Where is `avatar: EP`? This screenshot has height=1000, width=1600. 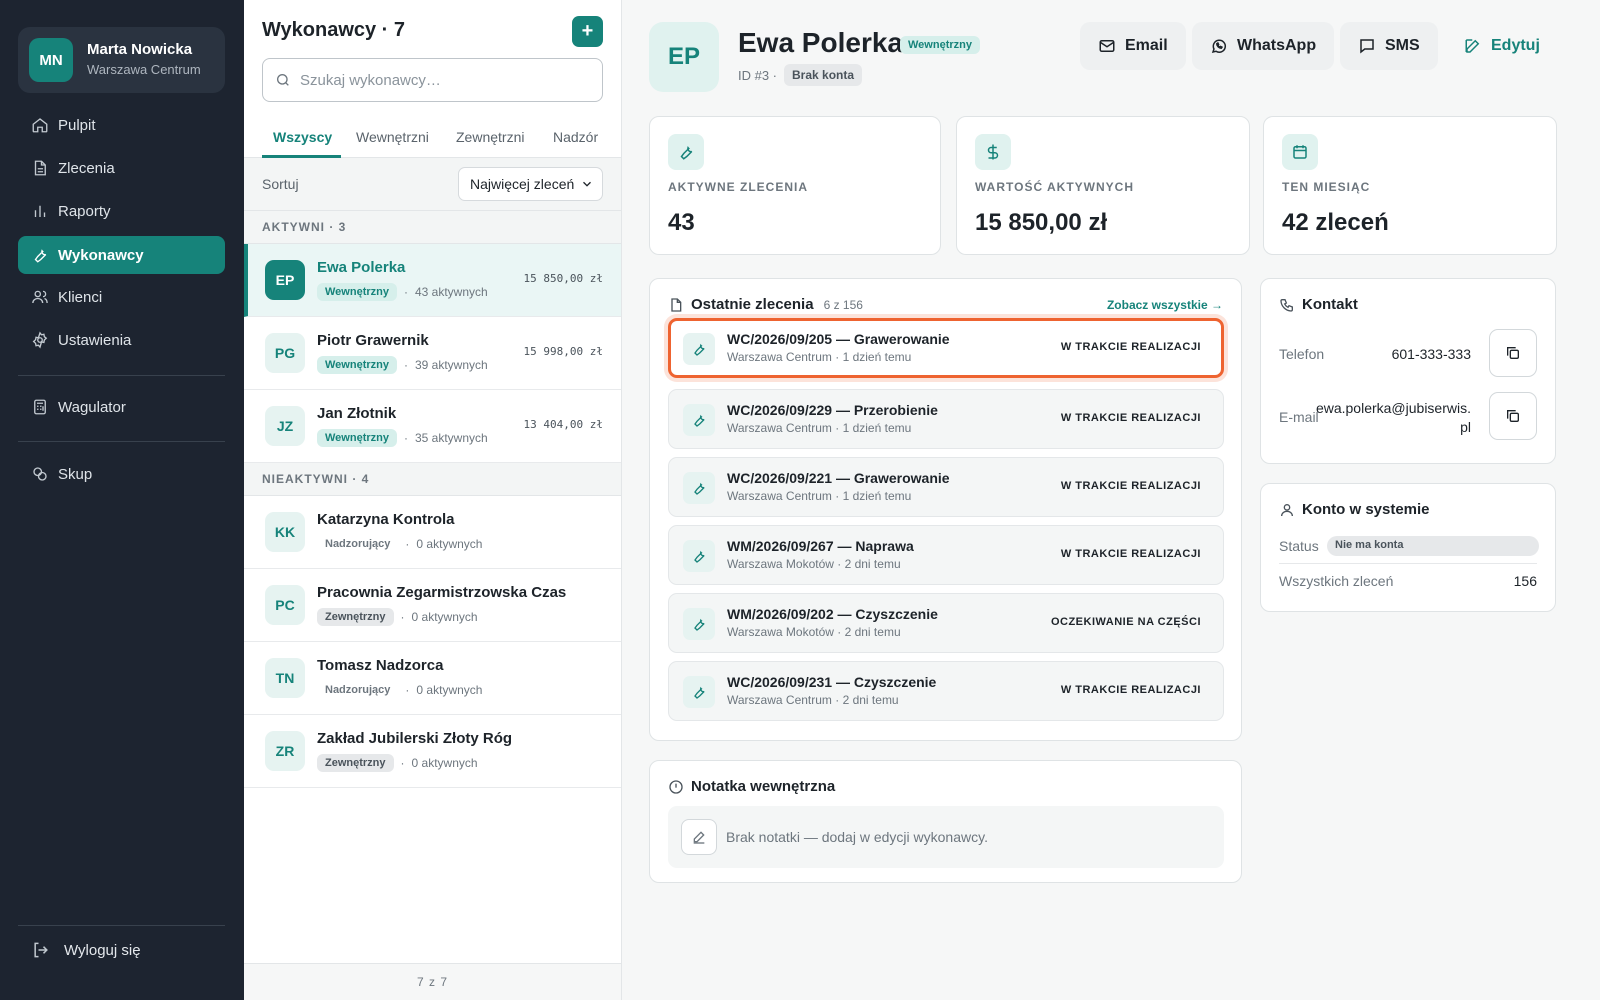 avatar: EP is located at coordinates (684, 57).